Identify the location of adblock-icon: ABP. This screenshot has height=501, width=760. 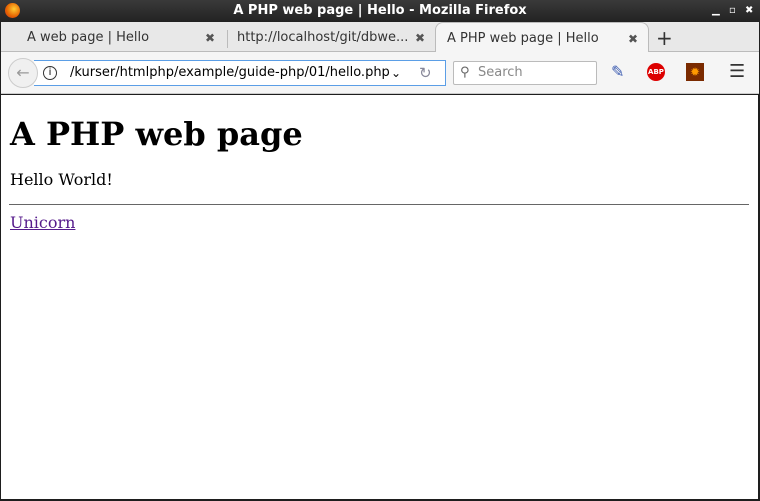
(656, 72).